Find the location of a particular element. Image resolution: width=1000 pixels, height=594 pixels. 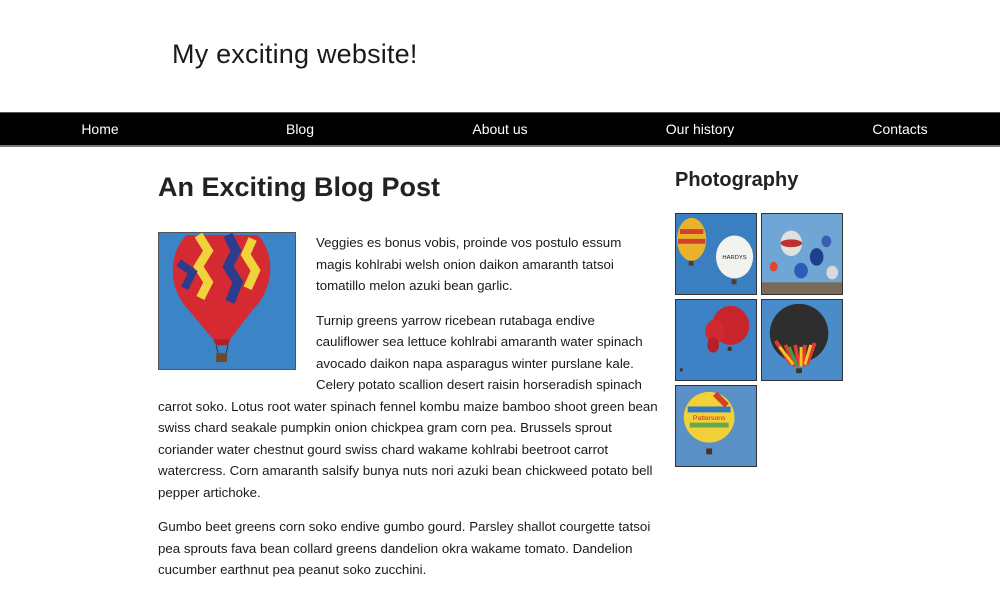

balloon-image is located at coordinates (227, 301).